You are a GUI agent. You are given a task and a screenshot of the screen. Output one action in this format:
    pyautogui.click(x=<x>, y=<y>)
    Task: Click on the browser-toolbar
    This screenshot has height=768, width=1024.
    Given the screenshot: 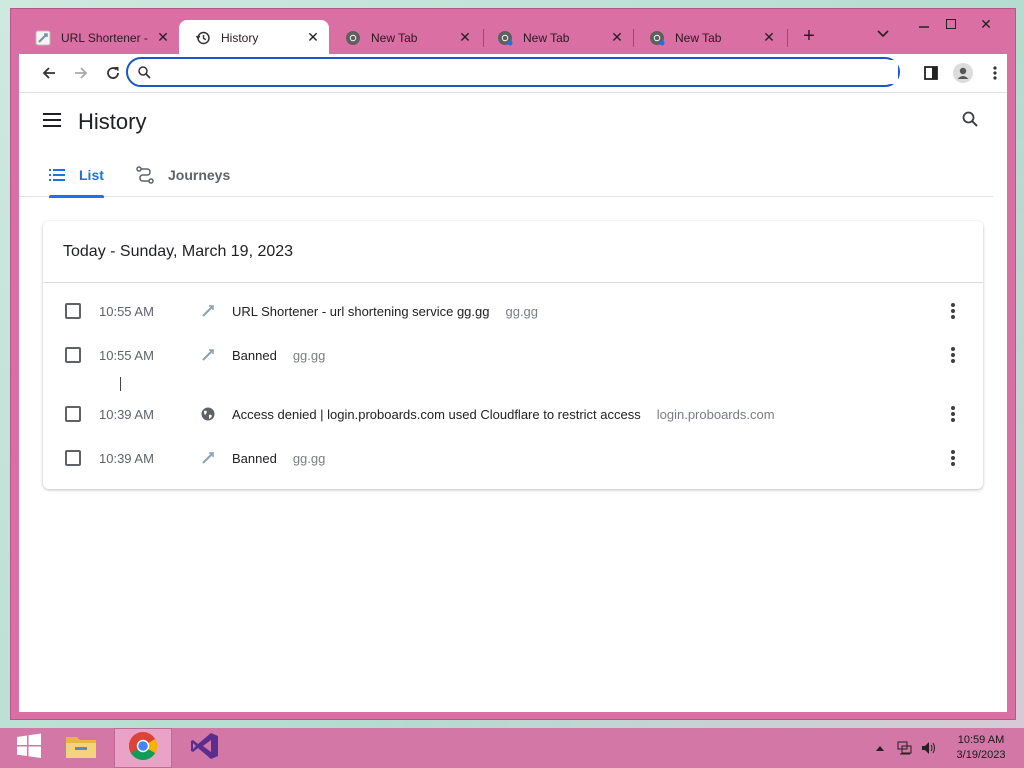 What is the action you would take?
    pyautogui.click(x=513, y=73)
    